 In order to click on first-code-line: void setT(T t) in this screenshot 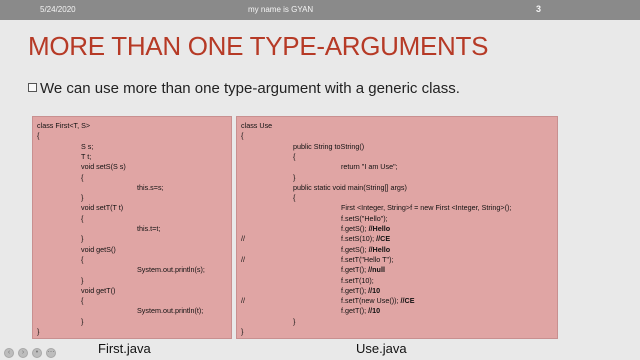, I will do `click(132, 208)`.